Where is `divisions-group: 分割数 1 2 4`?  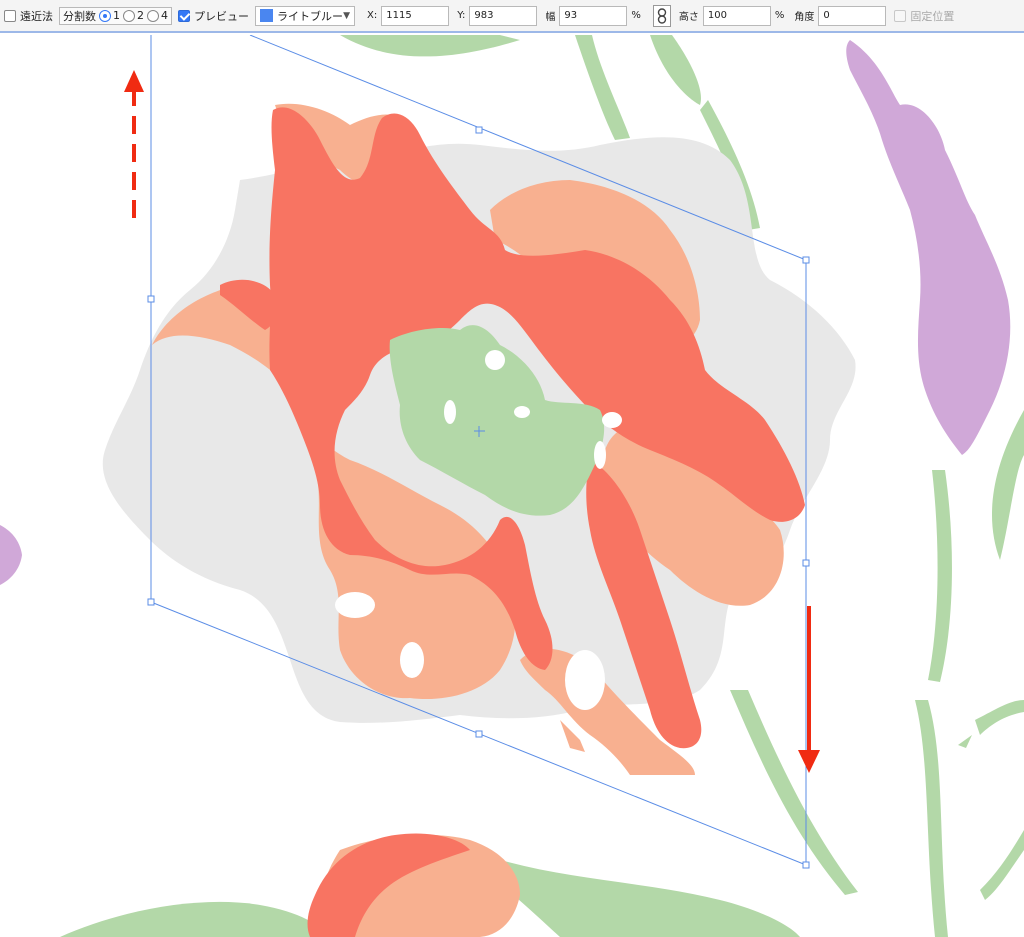 divisions-group: 分割数 1 2 4 is located at coordinates (115, 15).